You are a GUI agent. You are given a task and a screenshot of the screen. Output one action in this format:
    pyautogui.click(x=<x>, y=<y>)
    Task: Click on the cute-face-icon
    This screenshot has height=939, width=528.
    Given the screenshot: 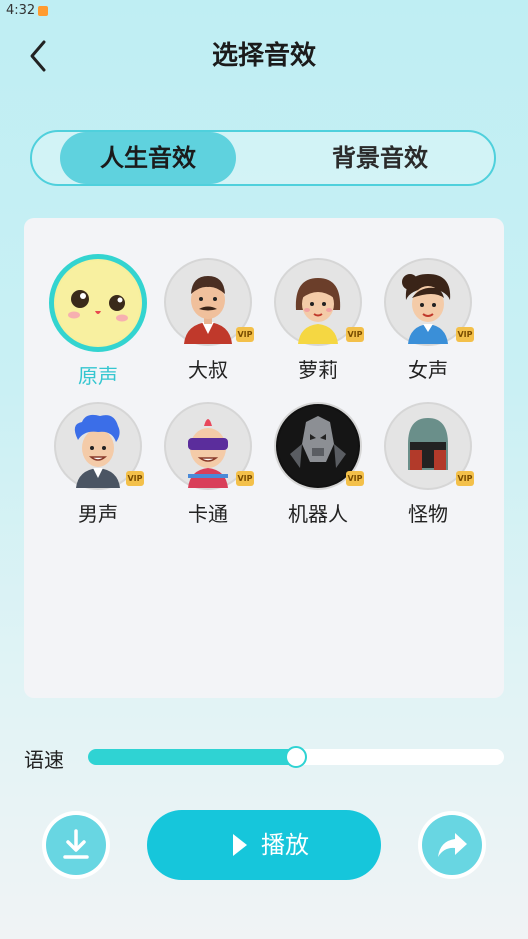 What is the action you would take?
    pyautogui.click(x=98, y=303)
    